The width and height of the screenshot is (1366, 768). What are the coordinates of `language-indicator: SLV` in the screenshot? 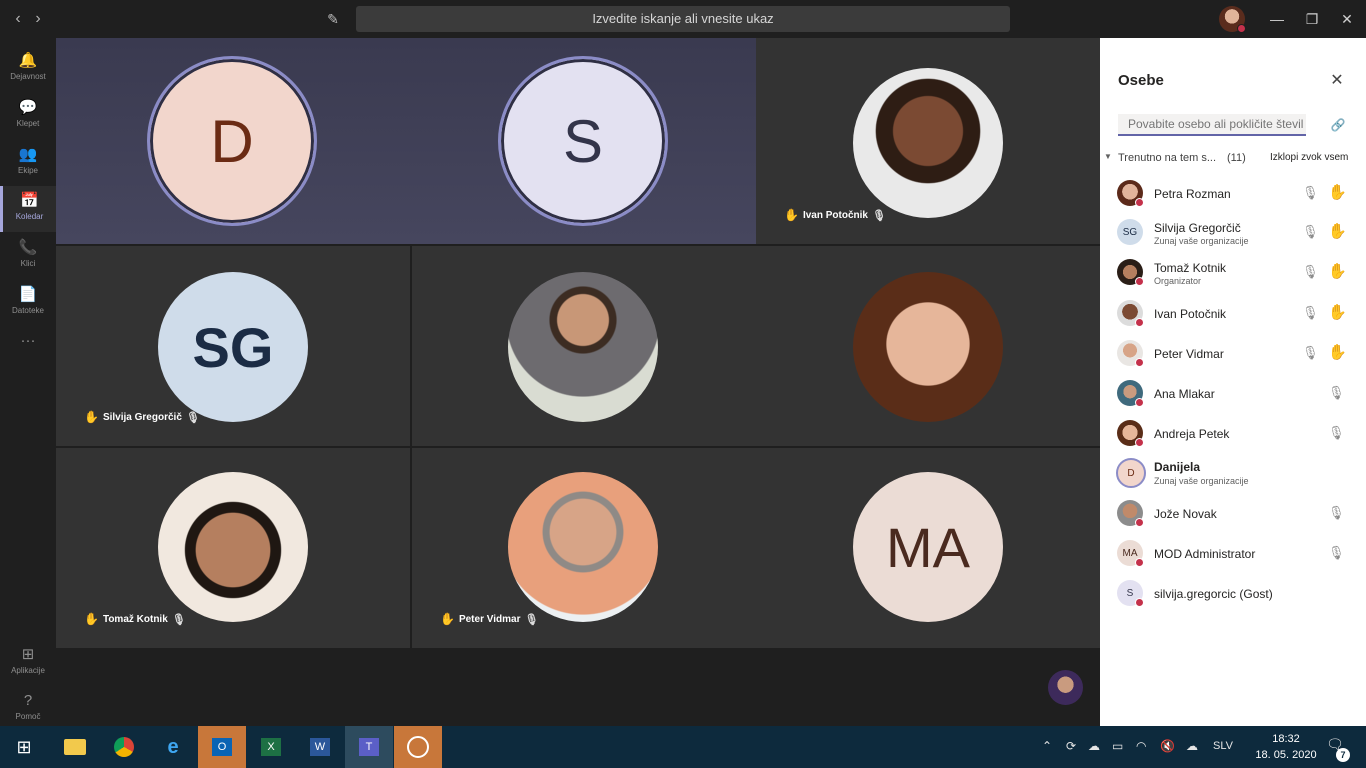 It's located at (1223, 746).